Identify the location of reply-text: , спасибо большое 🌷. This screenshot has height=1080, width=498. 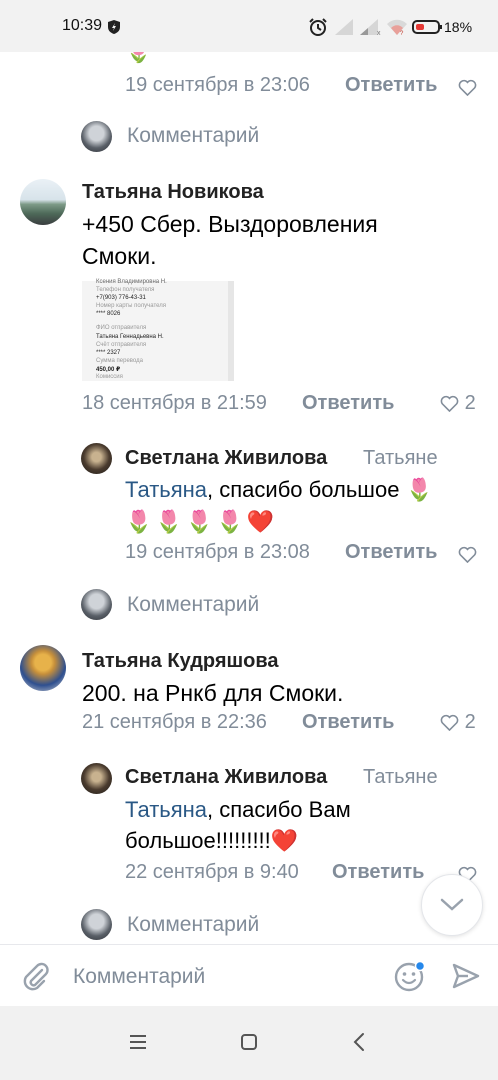
(320, 489).